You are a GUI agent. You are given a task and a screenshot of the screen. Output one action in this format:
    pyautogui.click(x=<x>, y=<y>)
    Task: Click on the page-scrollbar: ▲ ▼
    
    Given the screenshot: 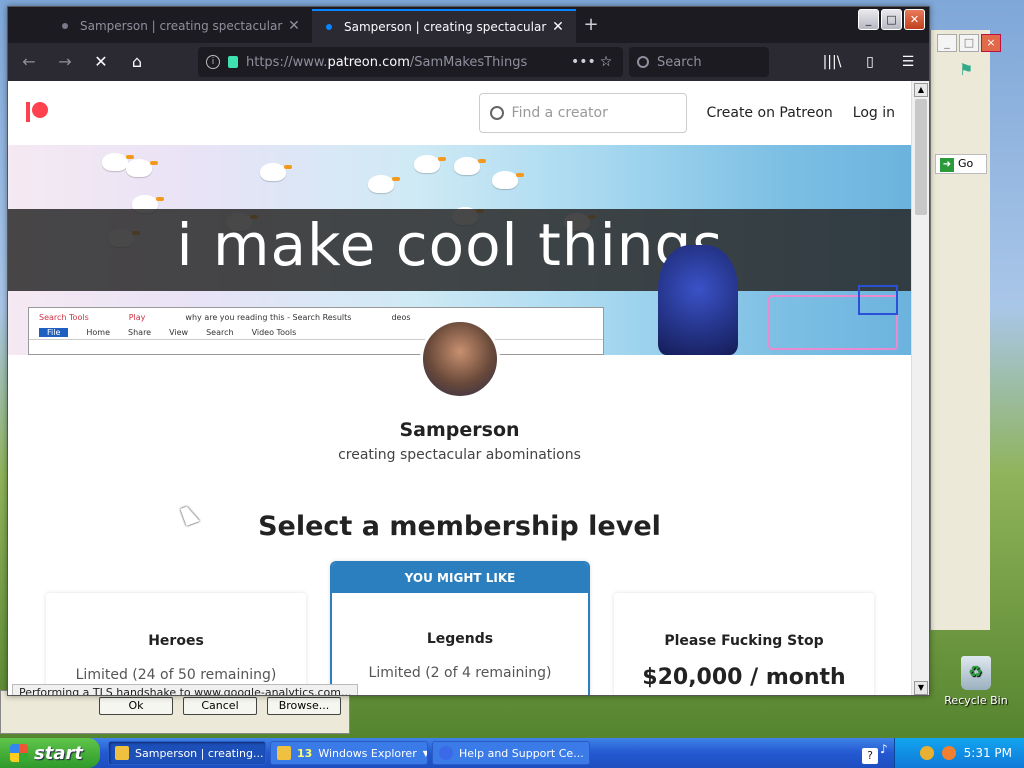 What is the action you would take?
    pyautogui.click(x=920, y=388)
    